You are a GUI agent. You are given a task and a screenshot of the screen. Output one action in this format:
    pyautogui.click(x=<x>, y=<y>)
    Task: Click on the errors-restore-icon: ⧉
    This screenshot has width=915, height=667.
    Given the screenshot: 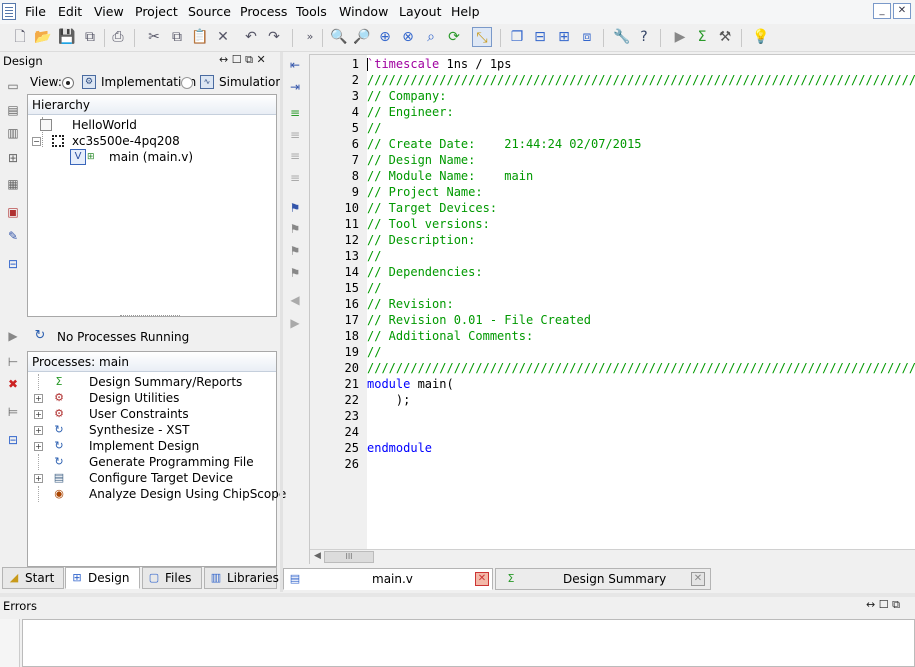 What is the action you would take?
    pyautogui.click(x=896, y=604)
    